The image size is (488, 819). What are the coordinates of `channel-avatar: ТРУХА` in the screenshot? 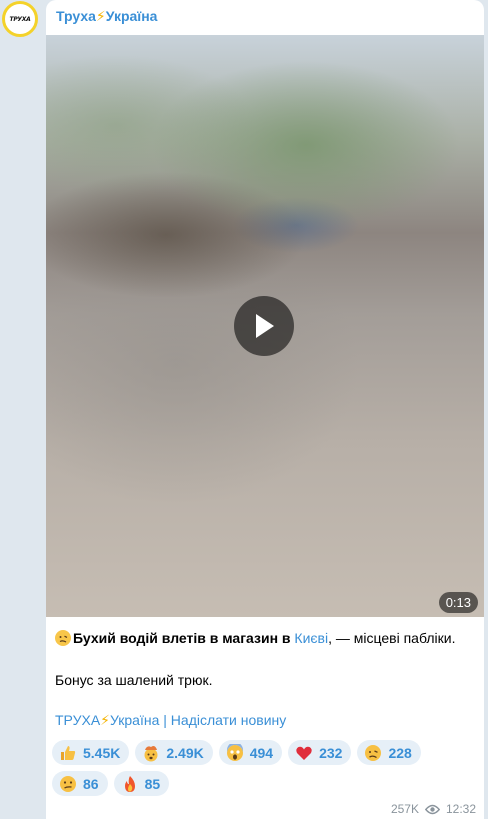 It's located at (20, 19).